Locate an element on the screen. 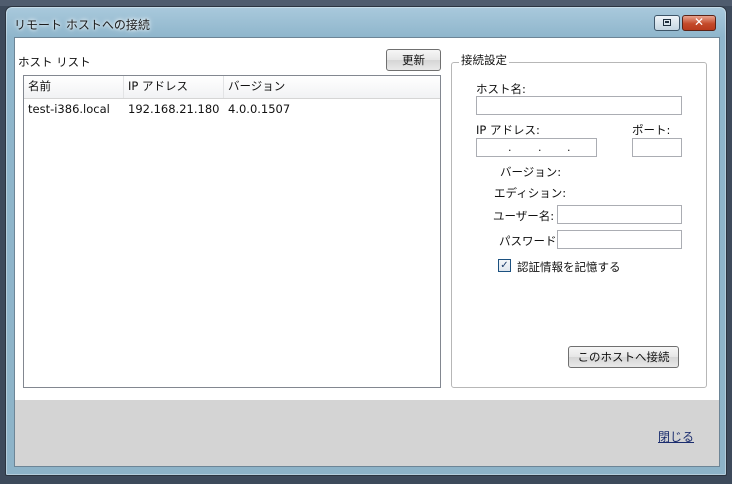 This screenshot has height=484, width=732. remember-credentials-checkbox: ✓ is located at coordinates (504, 265).